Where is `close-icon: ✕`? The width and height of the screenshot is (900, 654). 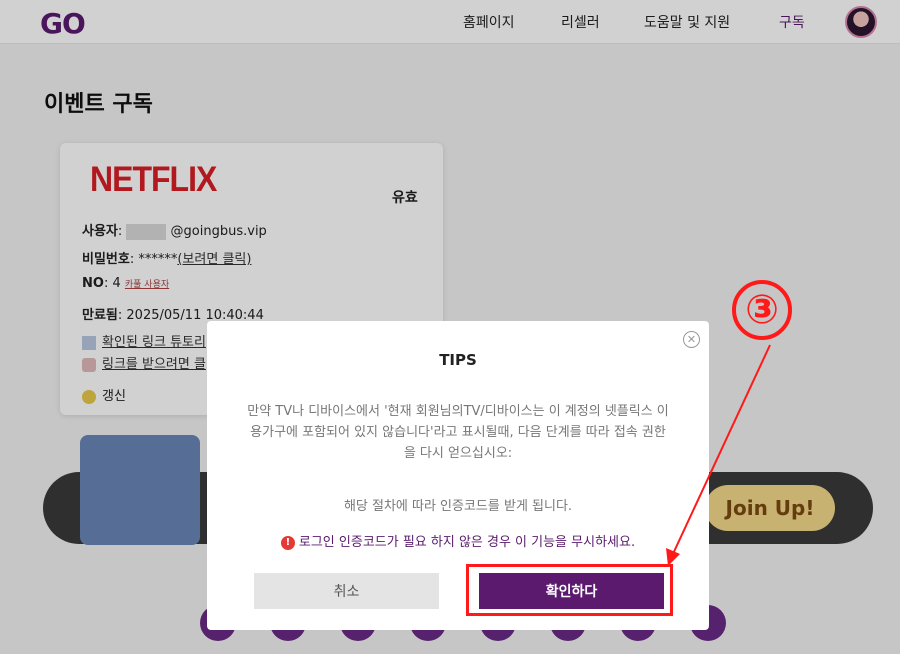
close-icon: ✕ is located at coordinates (691, 339).